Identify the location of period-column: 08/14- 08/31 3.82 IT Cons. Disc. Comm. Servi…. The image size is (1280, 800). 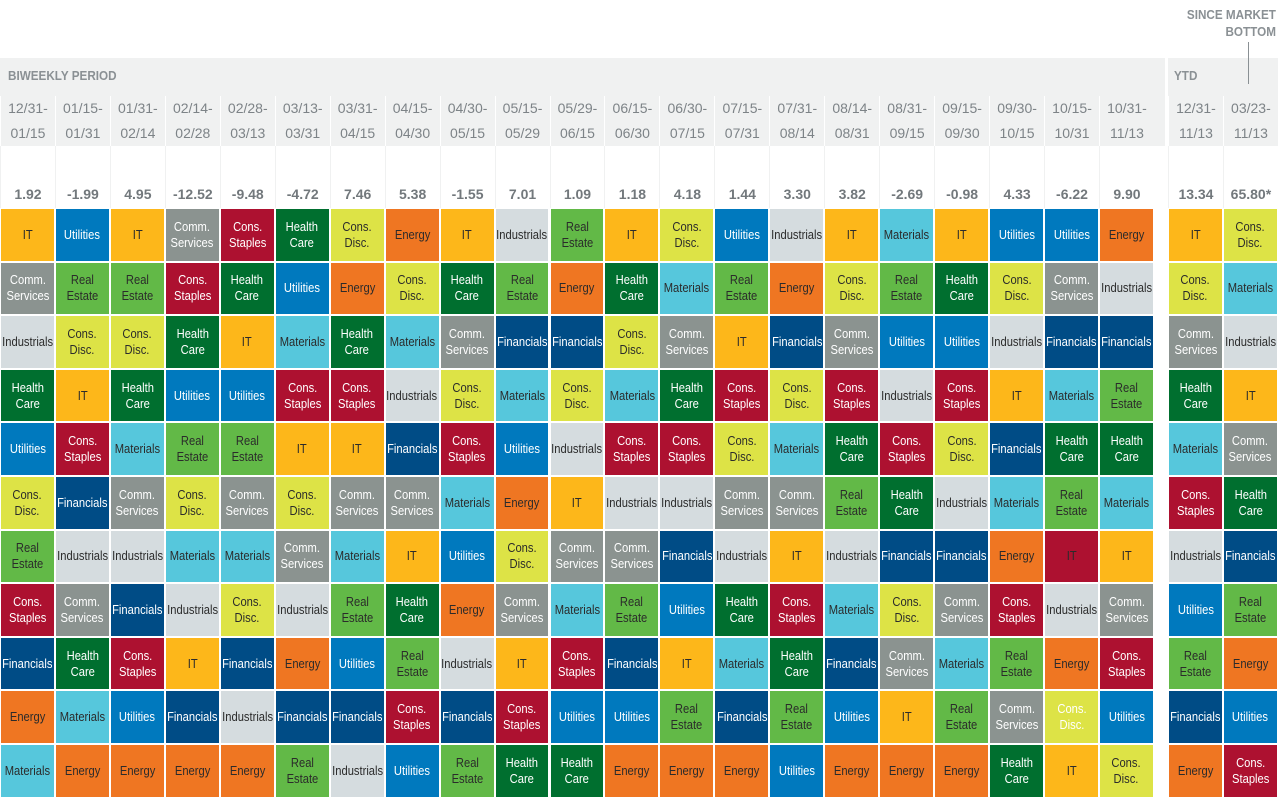
(852, 447).